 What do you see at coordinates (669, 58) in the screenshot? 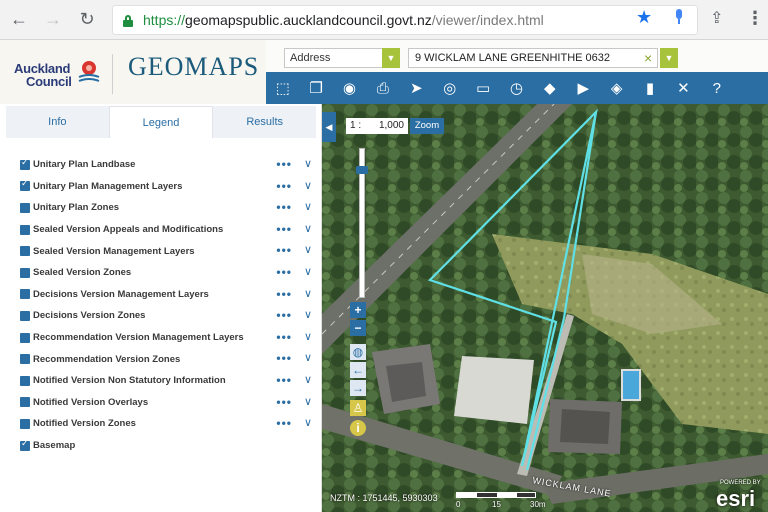
I see `search-dropdown-icon: ▼` at bounding box center [669, 58].